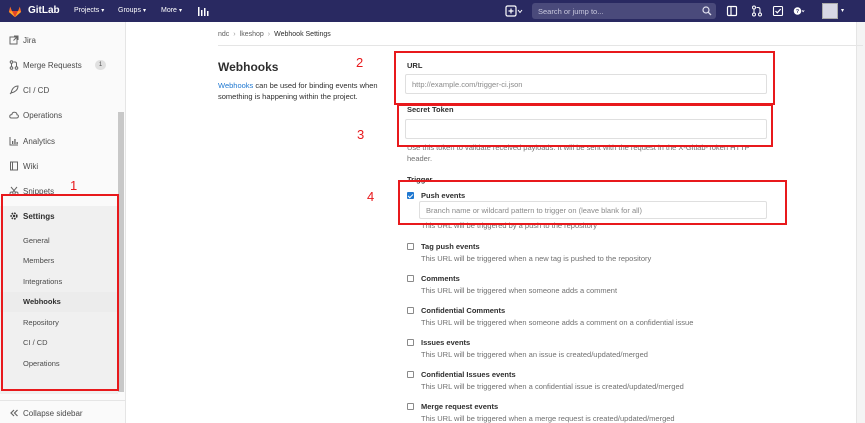  I want to click on projects-menu-label: Projects, so click(87, 10).